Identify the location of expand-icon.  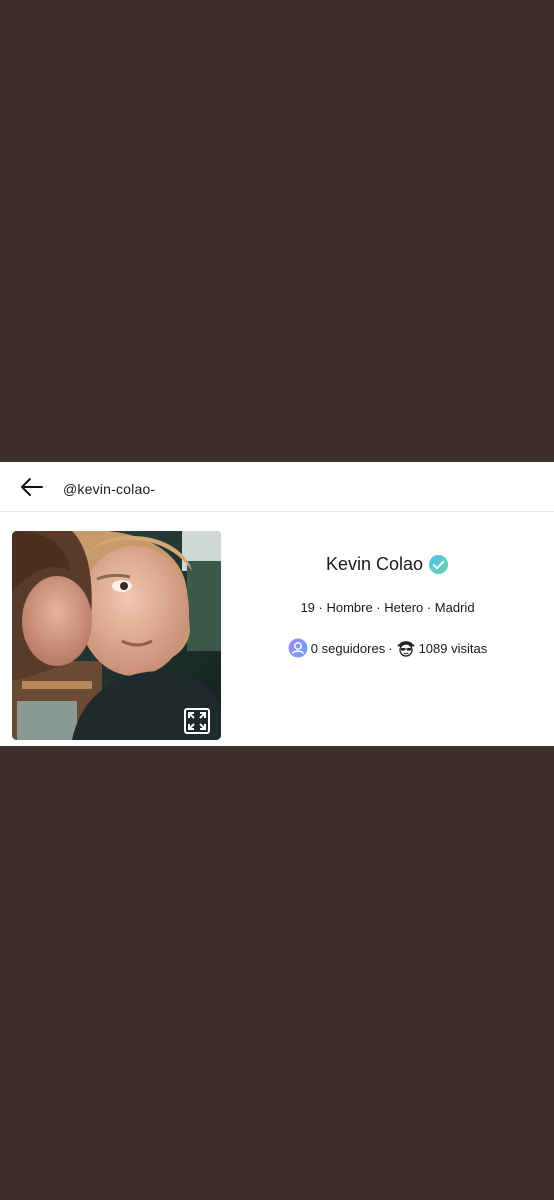
(197, 721).